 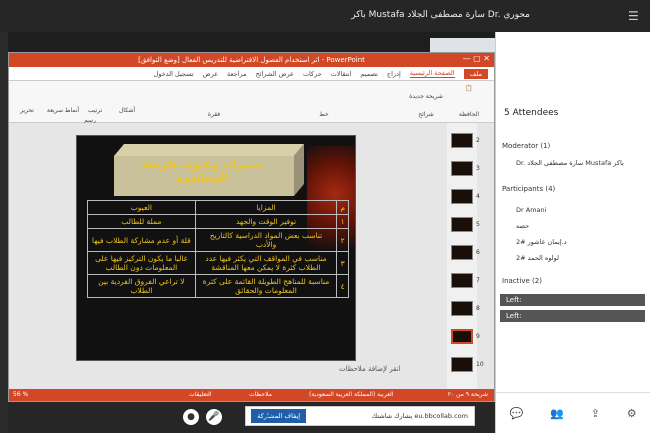 I want to click on thumb-number: 3, so click(x=478, y=168).